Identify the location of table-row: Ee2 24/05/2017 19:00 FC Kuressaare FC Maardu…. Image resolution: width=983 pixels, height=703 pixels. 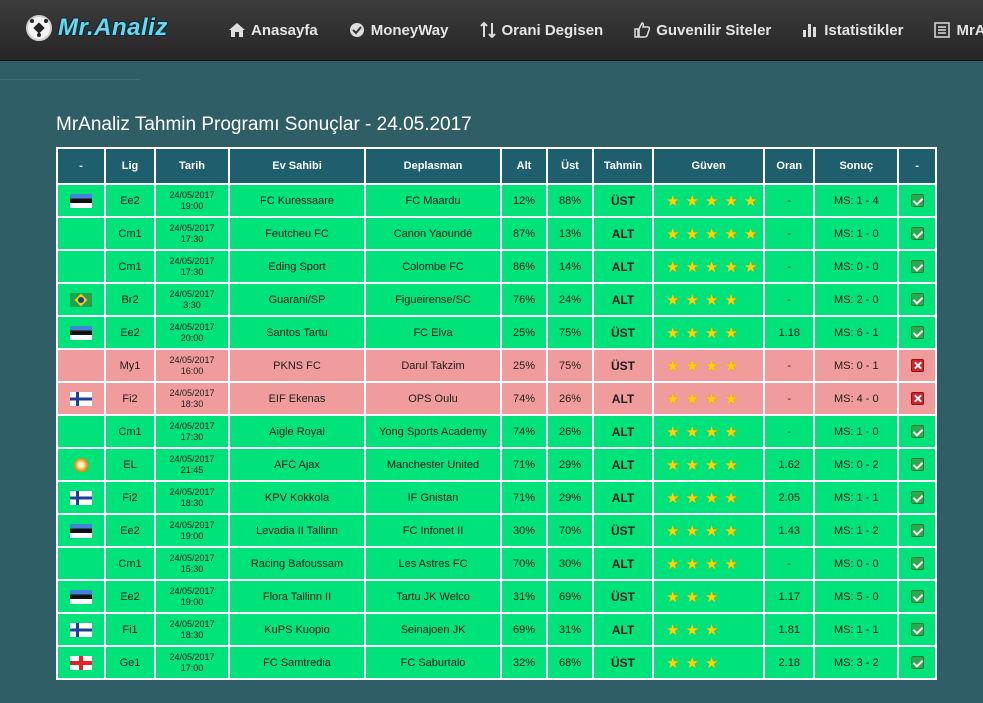
(497, 200).